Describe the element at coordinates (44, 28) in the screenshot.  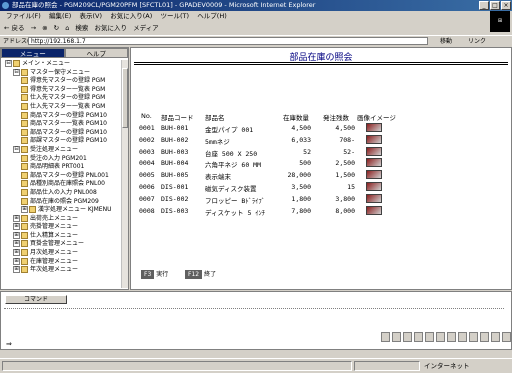
I see `stop-icon: ⊗` at that location.